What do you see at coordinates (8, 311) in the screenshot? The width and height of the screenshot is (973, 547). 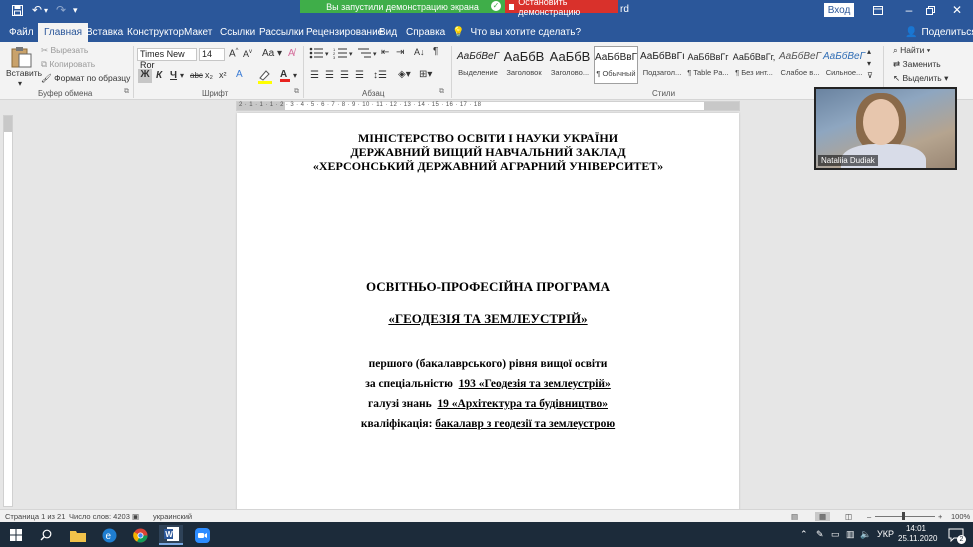 I see `vertical-ruler` at bounding box center [8, 311].